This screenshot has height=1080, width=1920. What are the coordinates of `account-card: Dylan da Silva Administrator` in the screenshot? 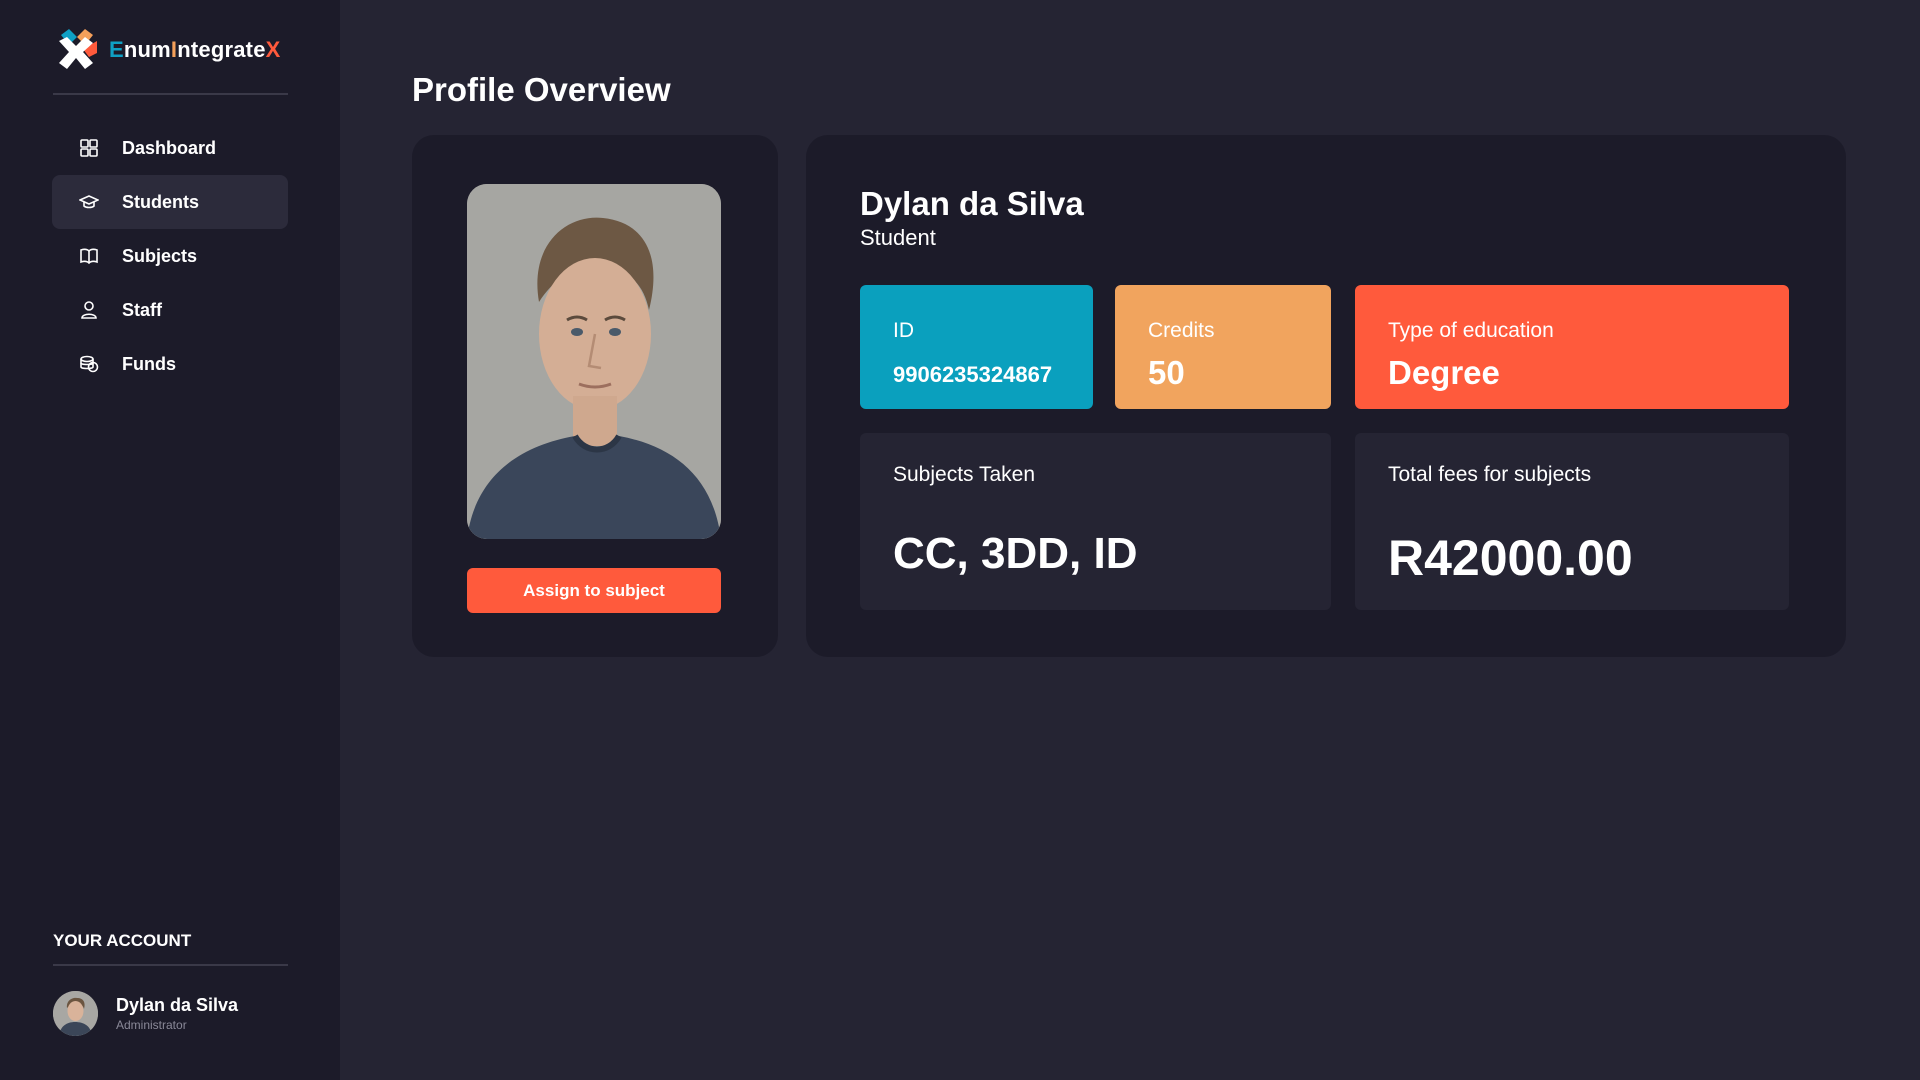 It's located at (145, 1013).